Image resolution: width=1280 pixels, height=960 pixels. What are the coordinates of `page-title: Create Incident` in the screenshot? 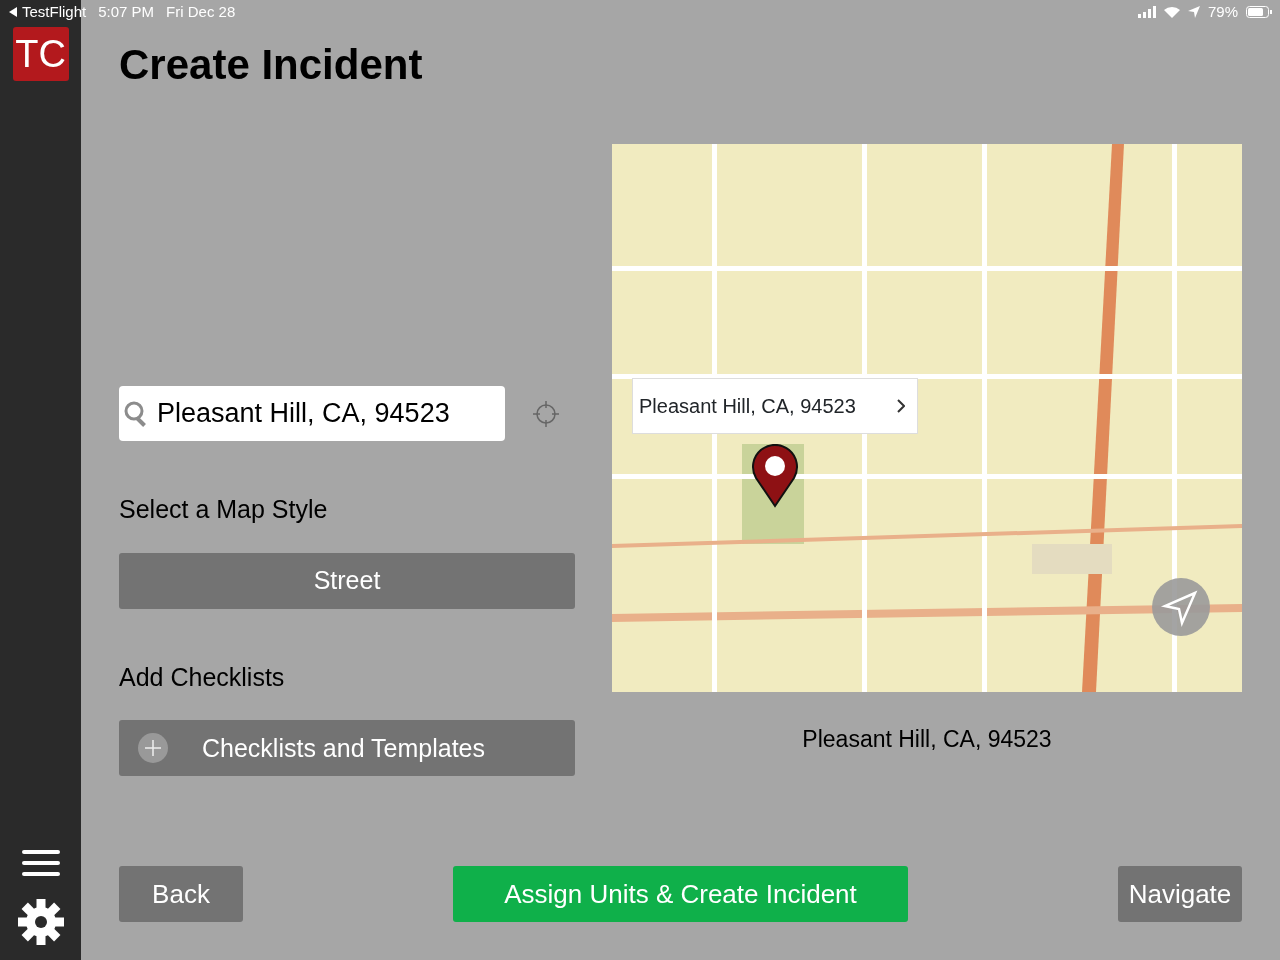 It's located at (271, 65).